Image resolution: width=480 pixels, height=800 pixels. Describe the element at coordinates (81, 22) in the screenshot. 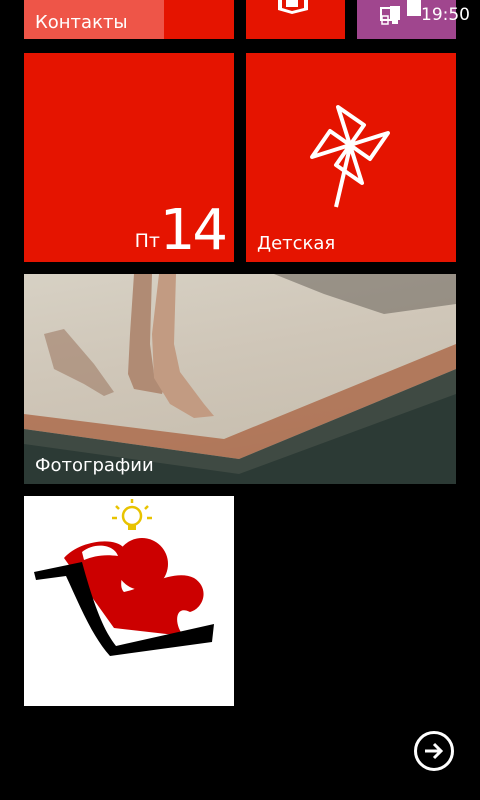

I see `tile-contacts-label: Контакты` at that location.